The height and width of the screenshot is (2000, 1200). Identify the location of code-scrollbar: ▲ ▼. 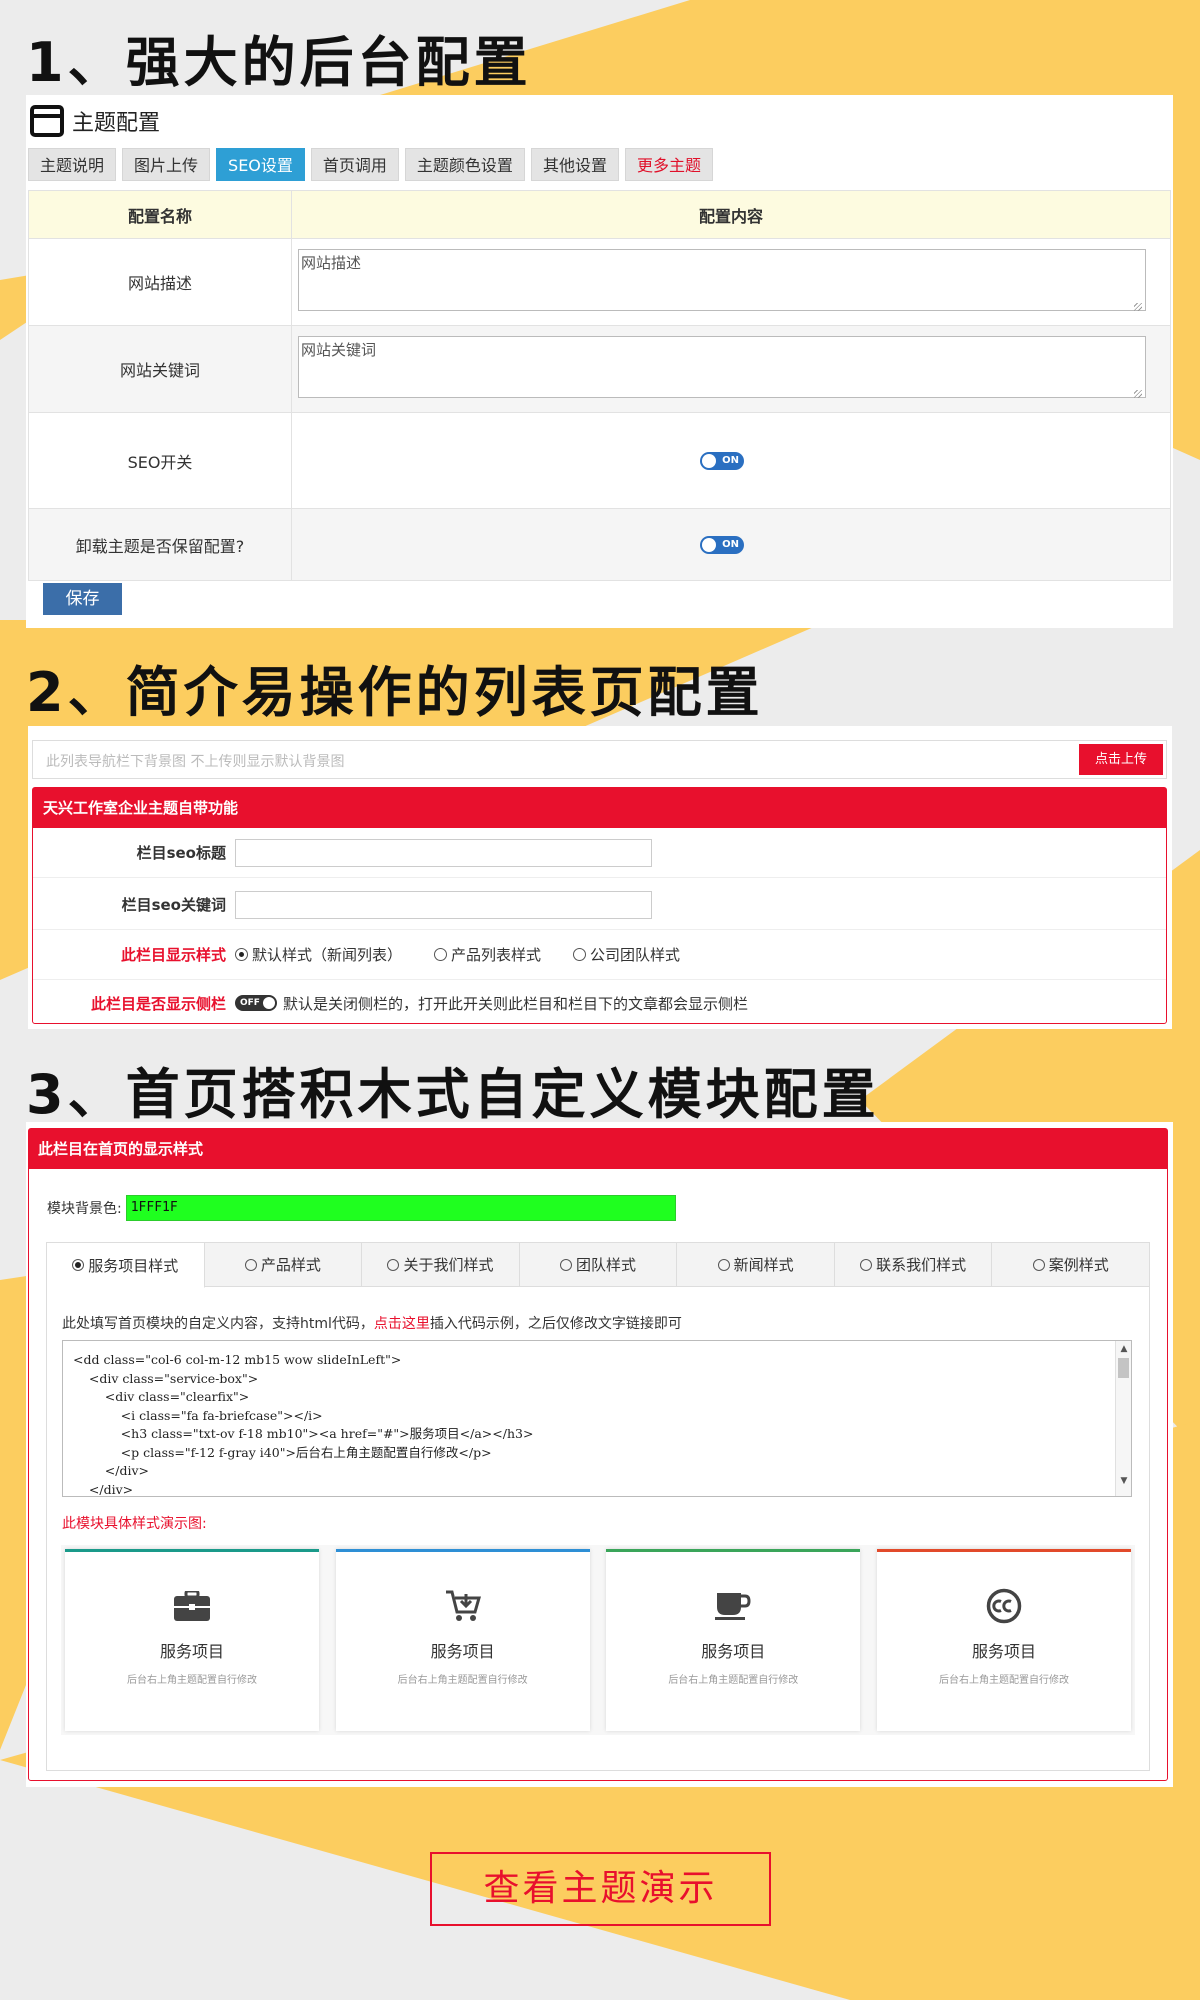
(1123, 1418).